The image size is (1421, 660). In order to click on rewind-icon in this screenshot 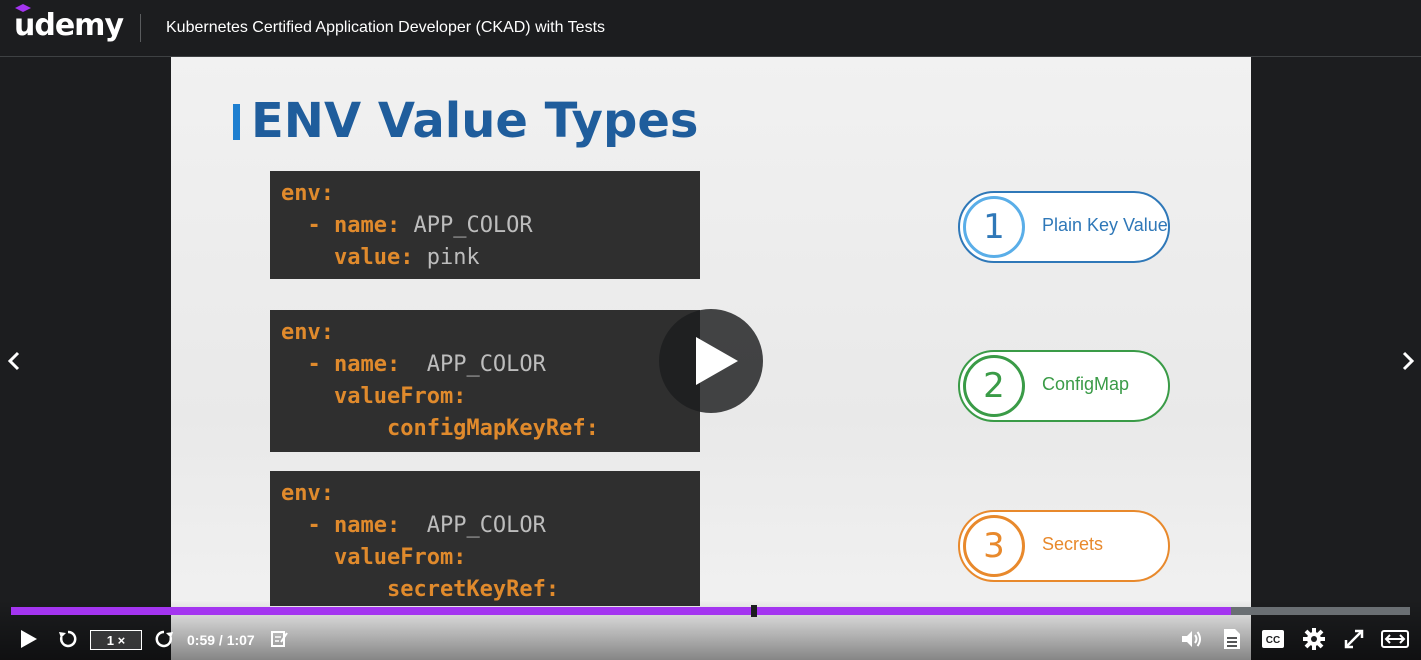, I will do `click(68, 639)`.